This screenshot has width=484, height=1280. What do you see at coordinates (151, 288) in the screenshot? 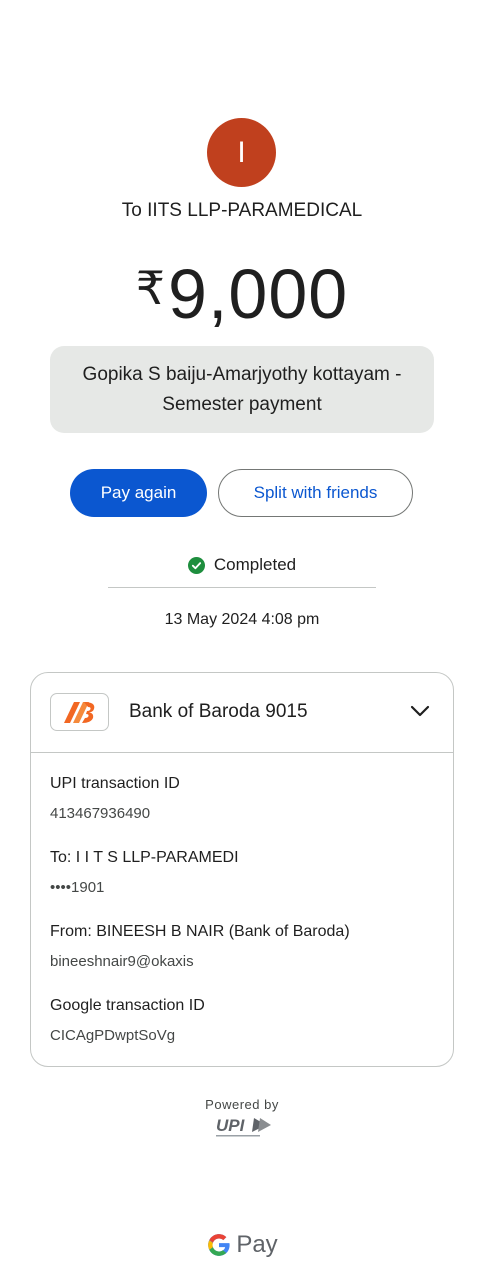
I see `currency-symbol: ₹` at bounding box center [151, 288].